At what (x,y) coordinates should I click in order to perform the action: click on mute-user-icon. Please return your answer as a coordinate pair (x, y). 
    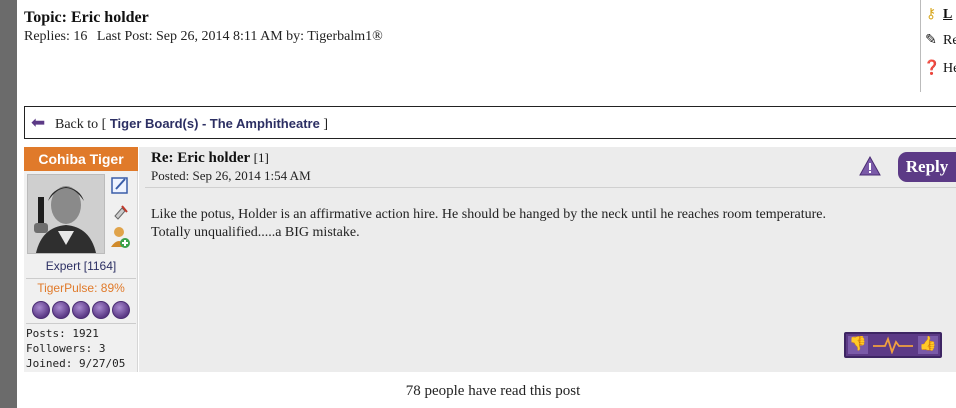
    Looking at the image, I should click on (120, 212).